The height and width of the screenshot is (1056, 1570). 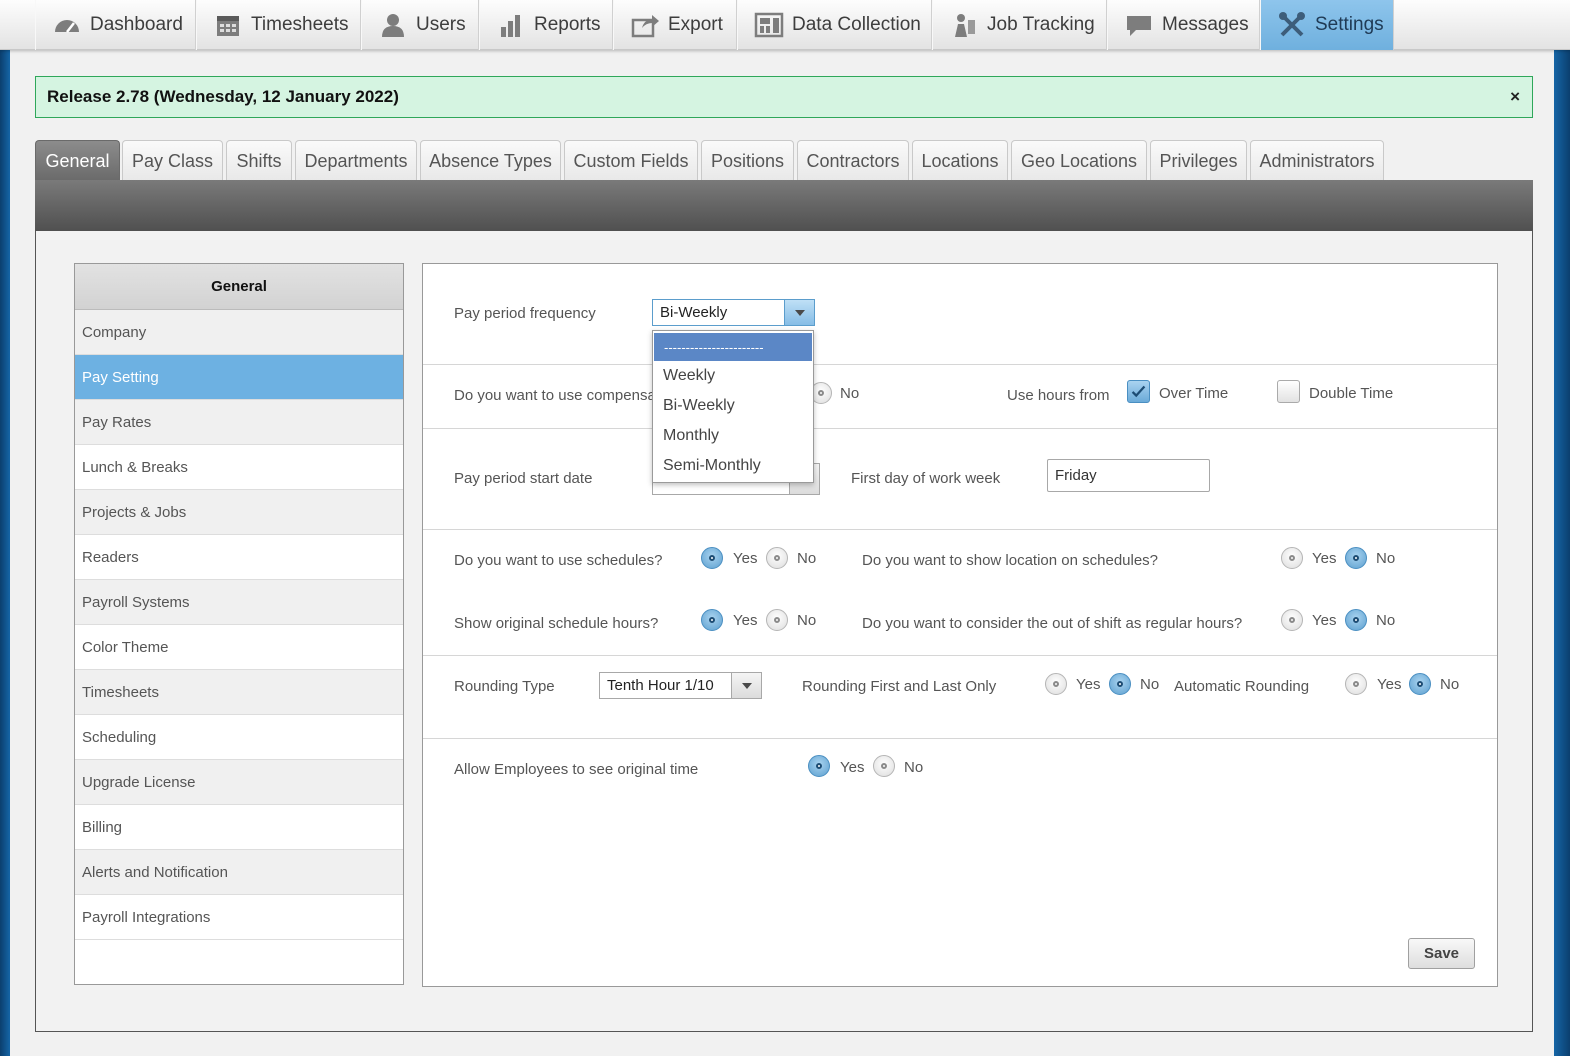 What do you see at coordinates (239, 377) in the screenshot?
I see `sidebar-item-pay-setting: Pay Setting` at bounding box center [239, 377].